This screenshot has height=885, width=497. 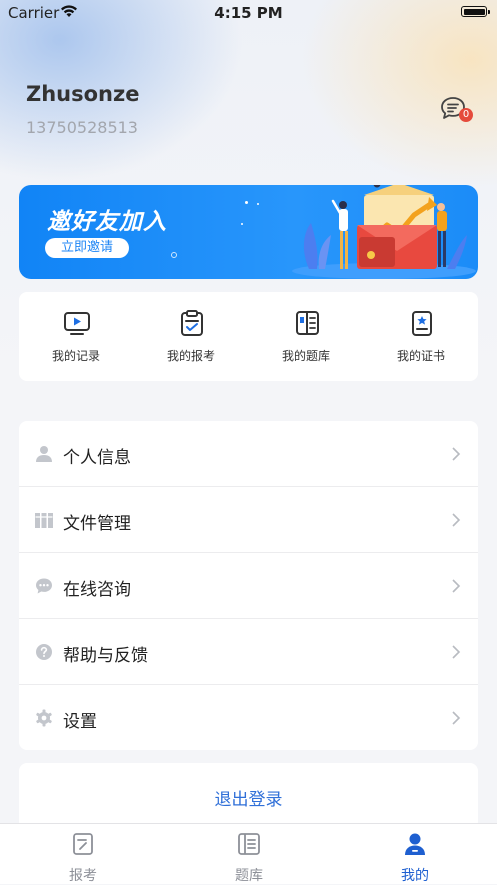 What do you see at coordinates (83, 94) in the screenshot?
I see `username: Zhusonze` at bounding box center [83, 94].